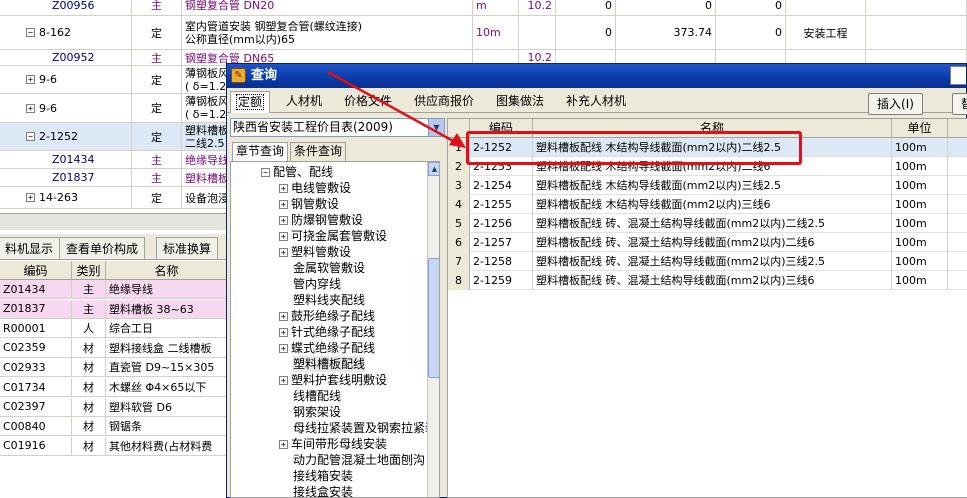 The width and height of the screenshot is (967, 498). What do you see at coordinates (327, 332) in the screenshot?
I see `tree-node: + 针式绝缘子配线` at bounding box center [327, 332].